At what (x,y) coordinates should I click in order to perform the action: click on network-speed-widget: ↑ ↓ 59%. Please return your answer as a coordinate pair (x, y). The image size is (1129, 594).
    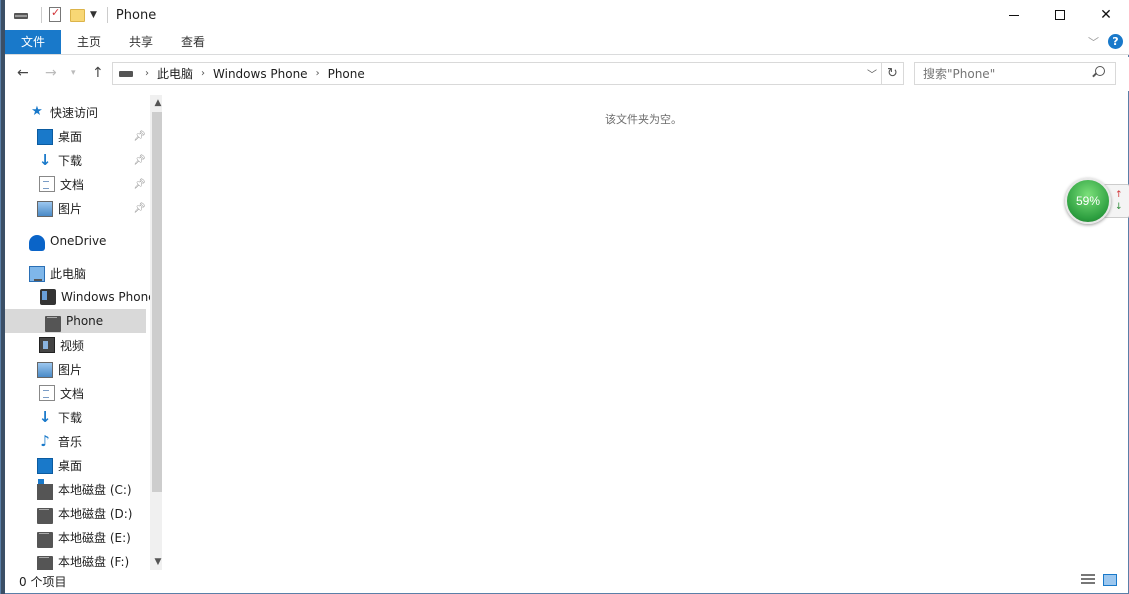
    Looking at the image, I should click on (1096, 202).